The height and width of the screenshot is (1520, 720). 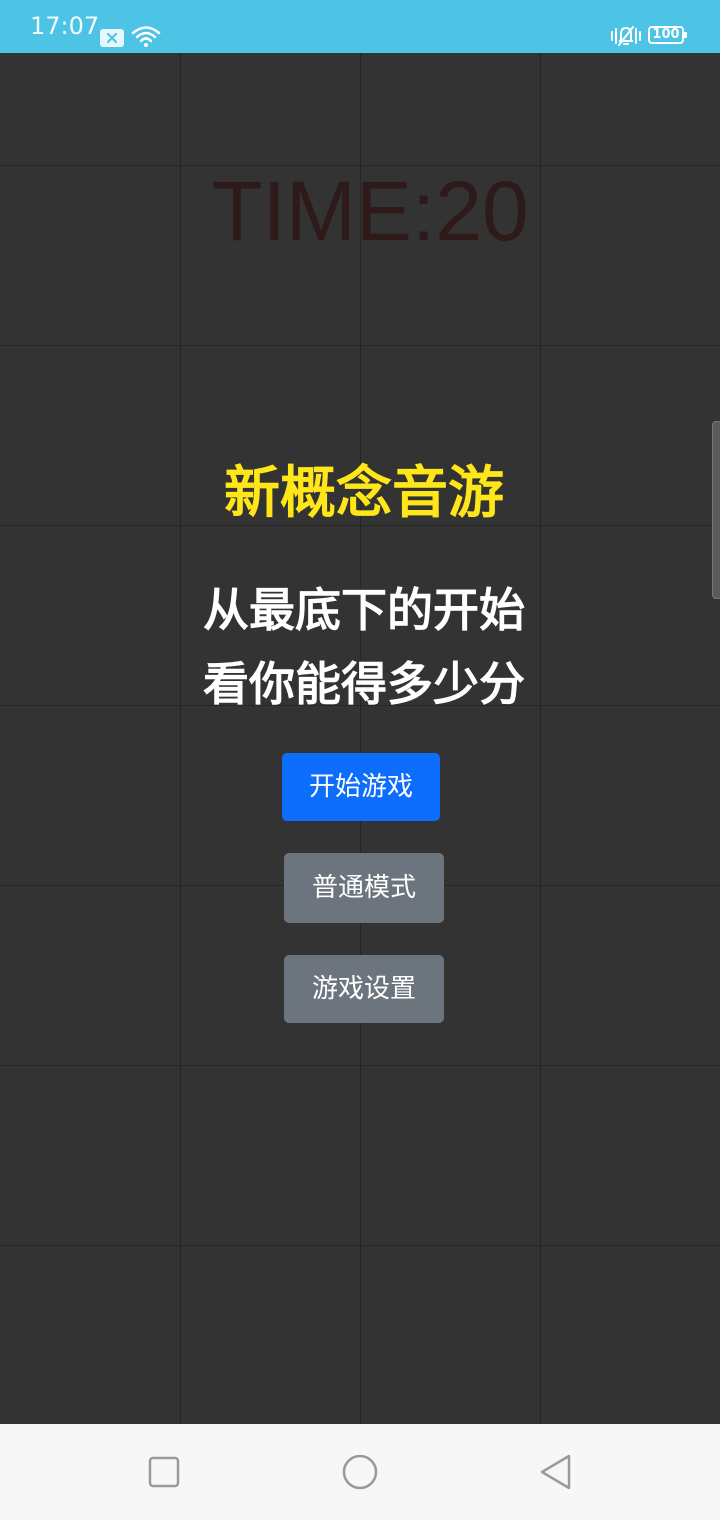 What do you see at coordinates (164, 1472) in the screenshot?
I see `recent-apps-icon` at bounding box center [164, 1472].